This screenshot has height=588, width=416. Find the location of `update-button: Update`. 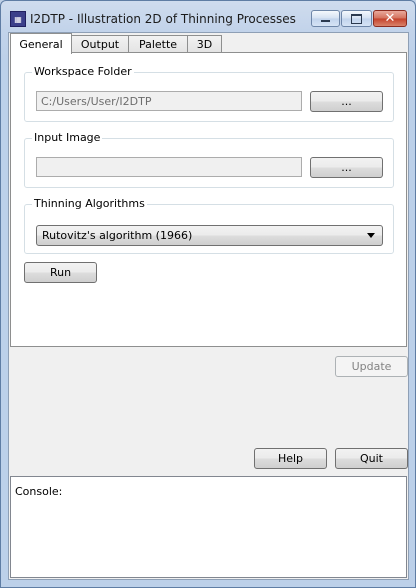

update-button: Update is located at coordinates (371, 366).